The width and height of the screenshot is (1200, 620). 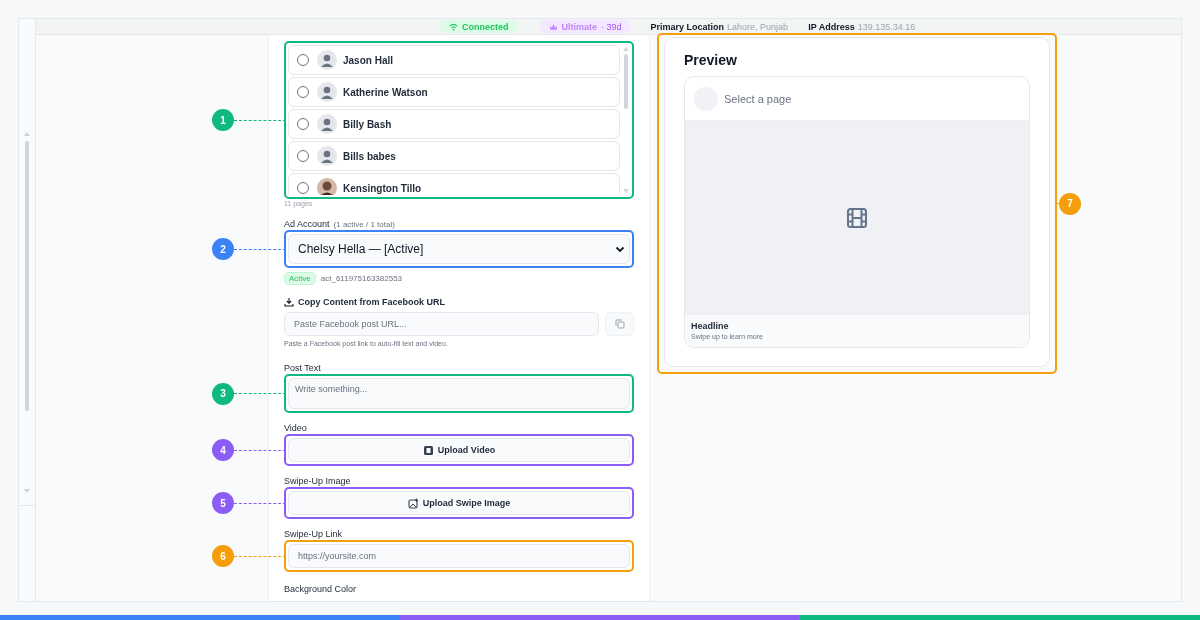 I want to click on page-option: Katherine Watson, so click(x=454, y=92).